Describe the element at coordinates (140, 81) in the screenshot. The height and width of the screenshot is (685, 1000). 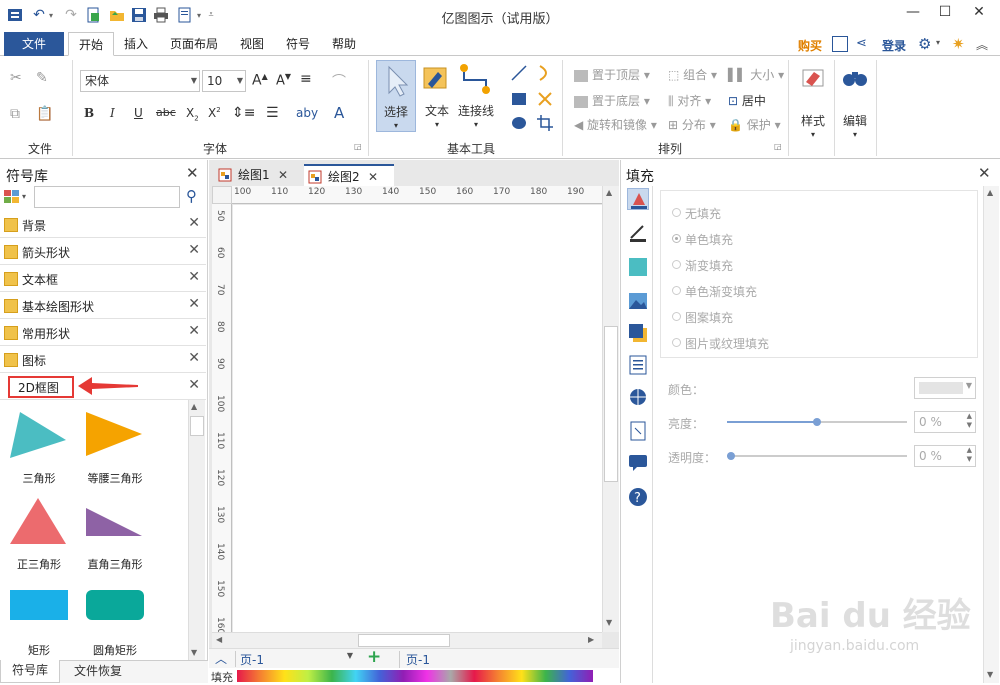
I see `font-family-select: 宋体 ▼` at that location.